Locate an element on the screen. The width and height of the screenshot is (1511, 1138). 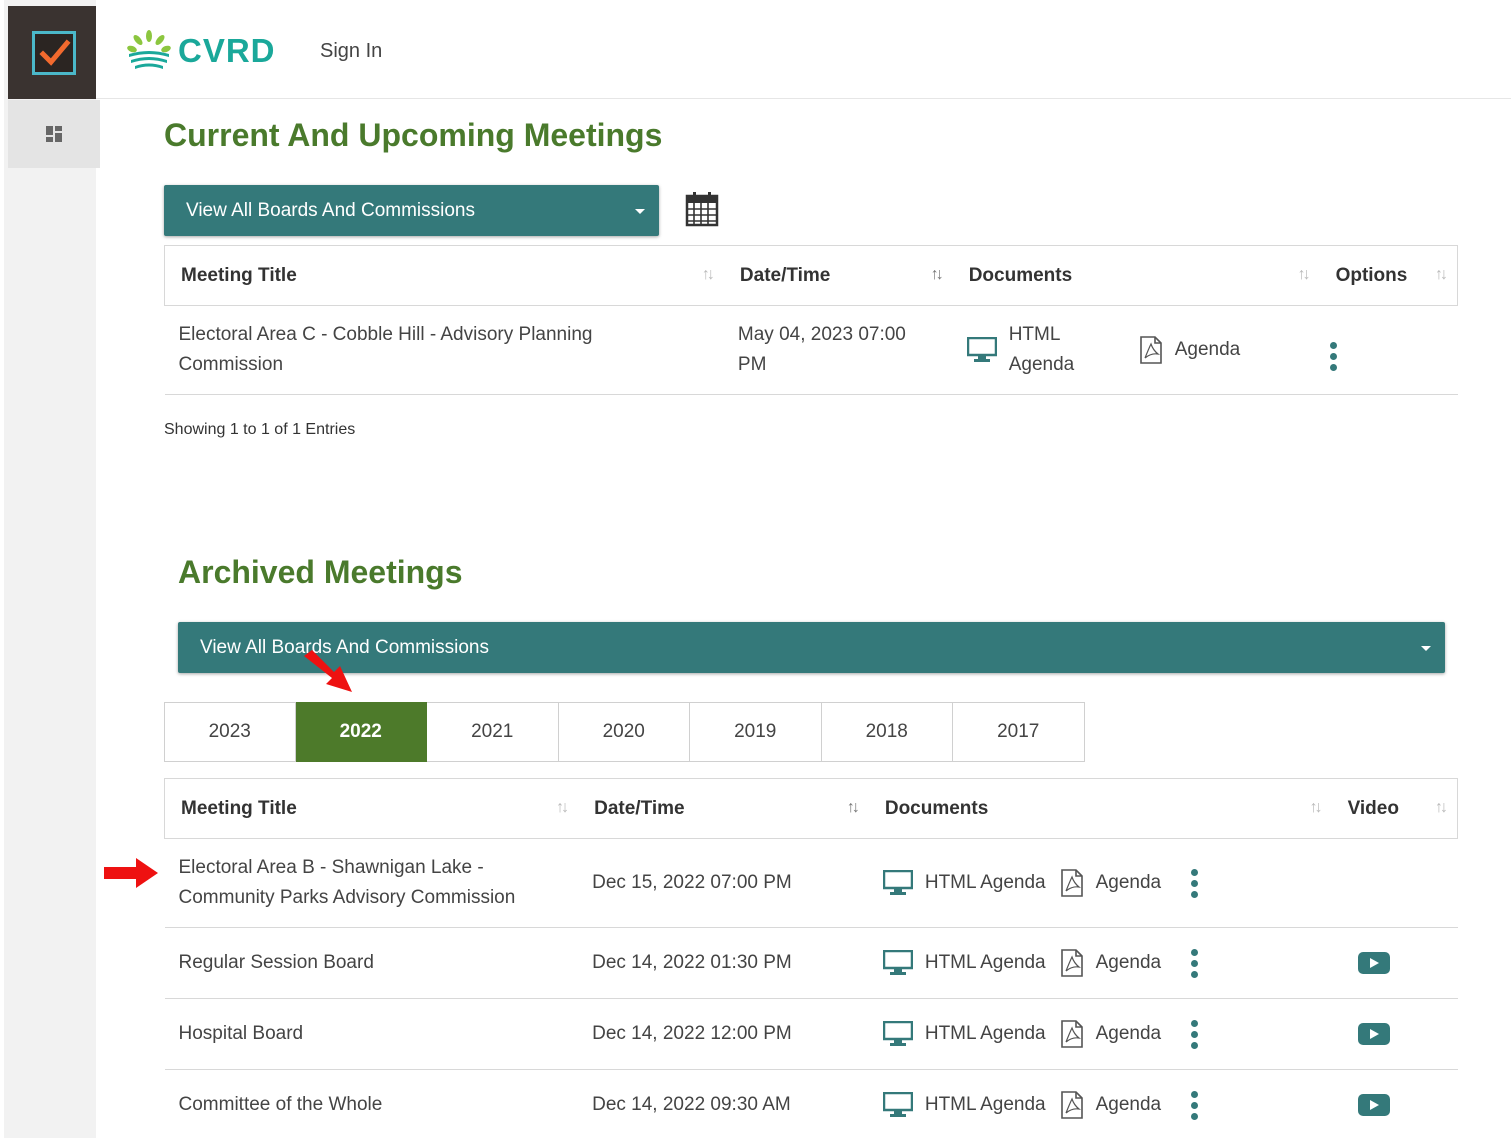
archived-meetings-title: Archived Meetings is located at coordinates (320, 572).